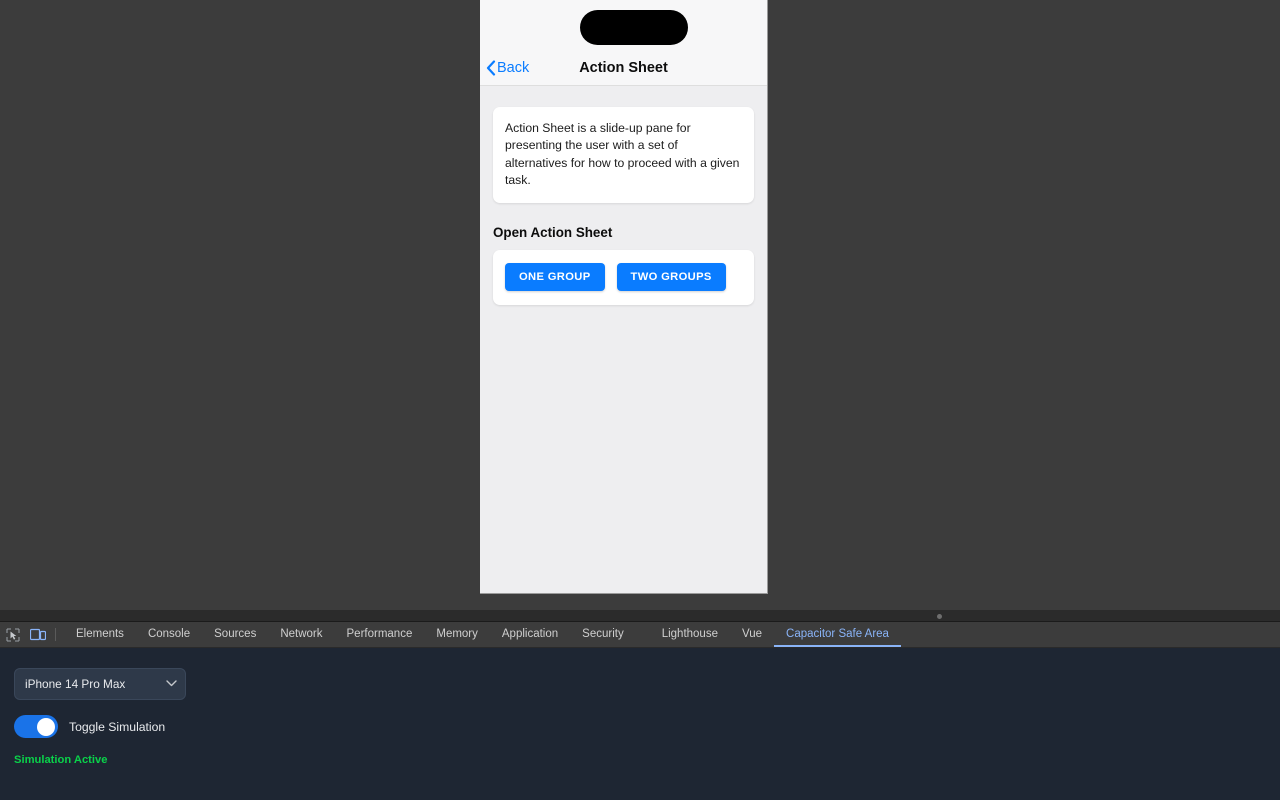 The height and width of the screenshot is (800, 1280). I want to click on toggle-simulation-label: Toggle Simulation, so click(117, 726).